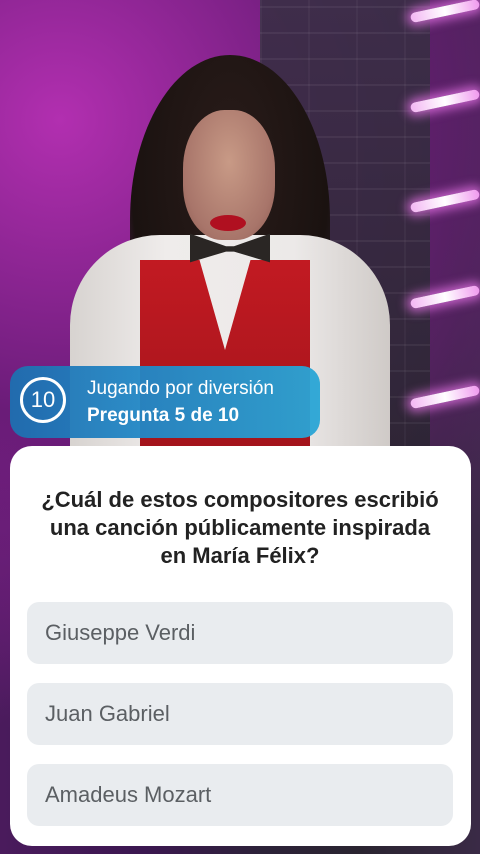  I want to click on answer-option-label: Giuseppe Verdi, so click(120, 632).